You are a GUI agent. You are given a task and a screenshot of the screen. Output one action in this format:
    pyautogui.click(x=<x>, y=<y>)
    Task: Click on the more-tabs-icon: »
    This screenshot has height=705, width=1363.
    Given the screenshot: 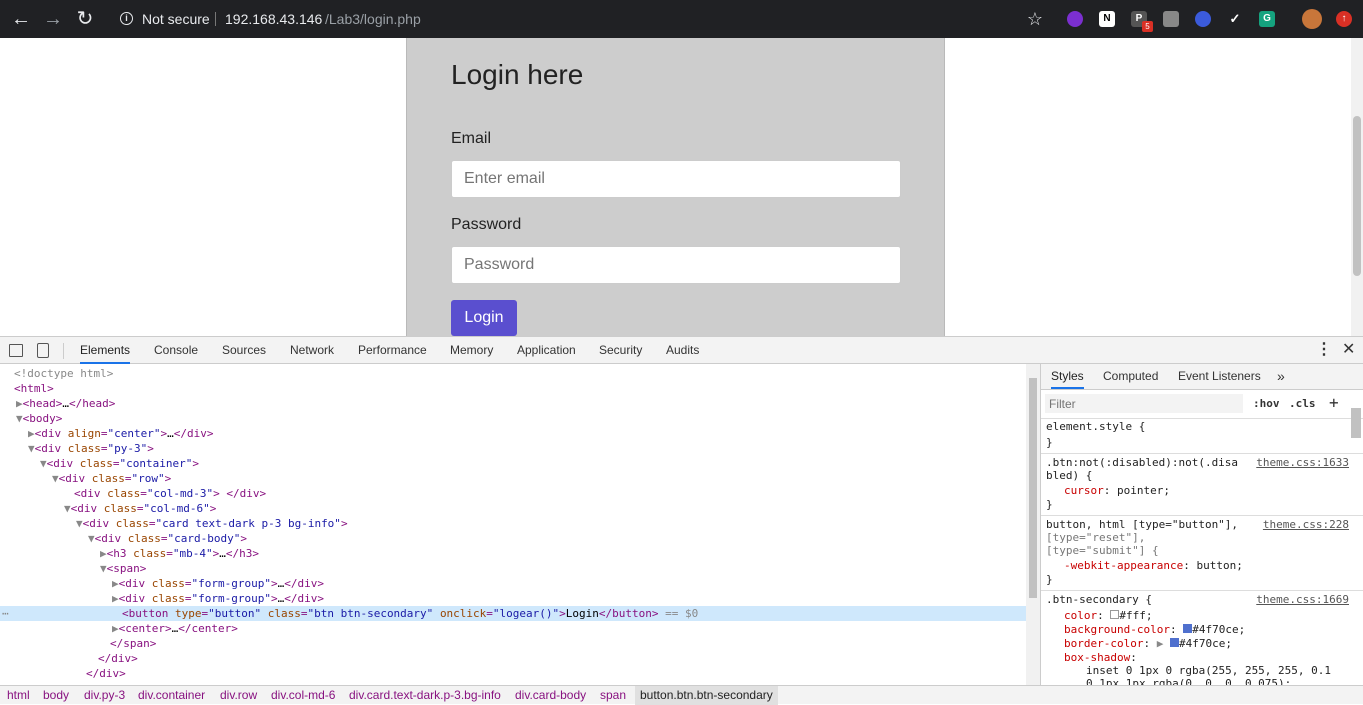 What is the action you would take?
    pyautogui.click(x=1281, y=376)
    